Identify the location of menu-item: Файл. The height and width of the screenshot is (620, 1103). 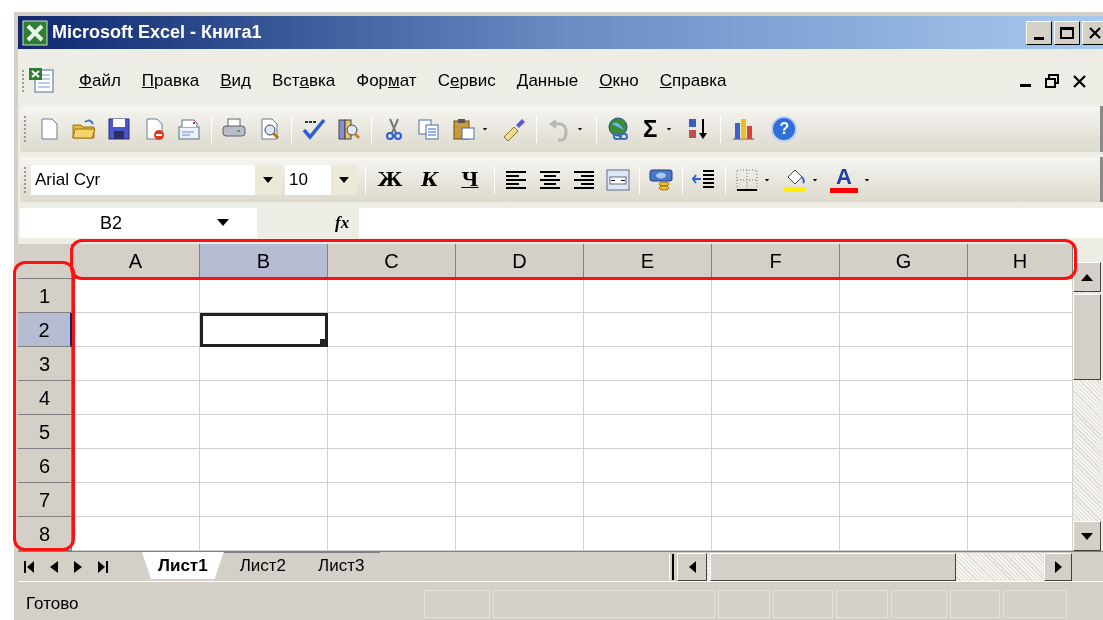
(100, 81).